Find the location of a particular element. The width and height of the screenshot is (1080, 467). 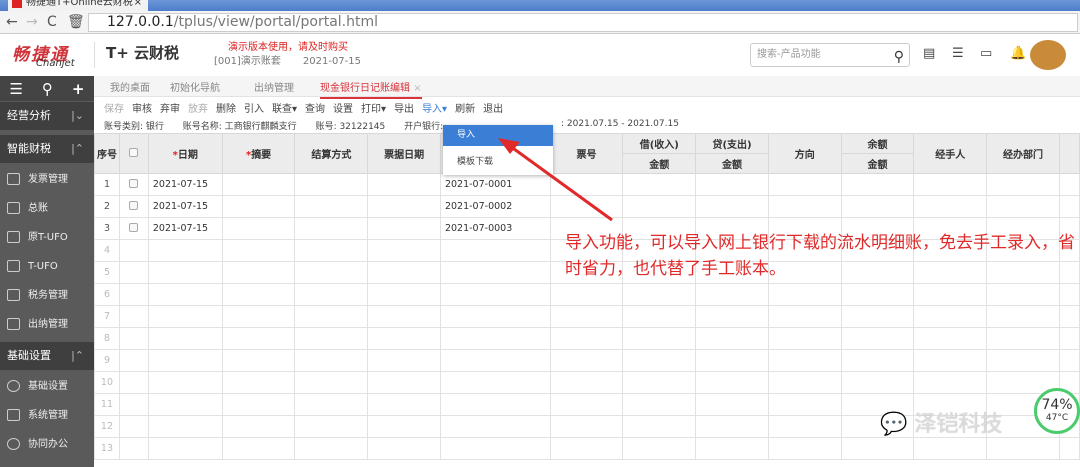

sidebar-item-cashier: 出纳管理 is located at coordinates (47, 324).